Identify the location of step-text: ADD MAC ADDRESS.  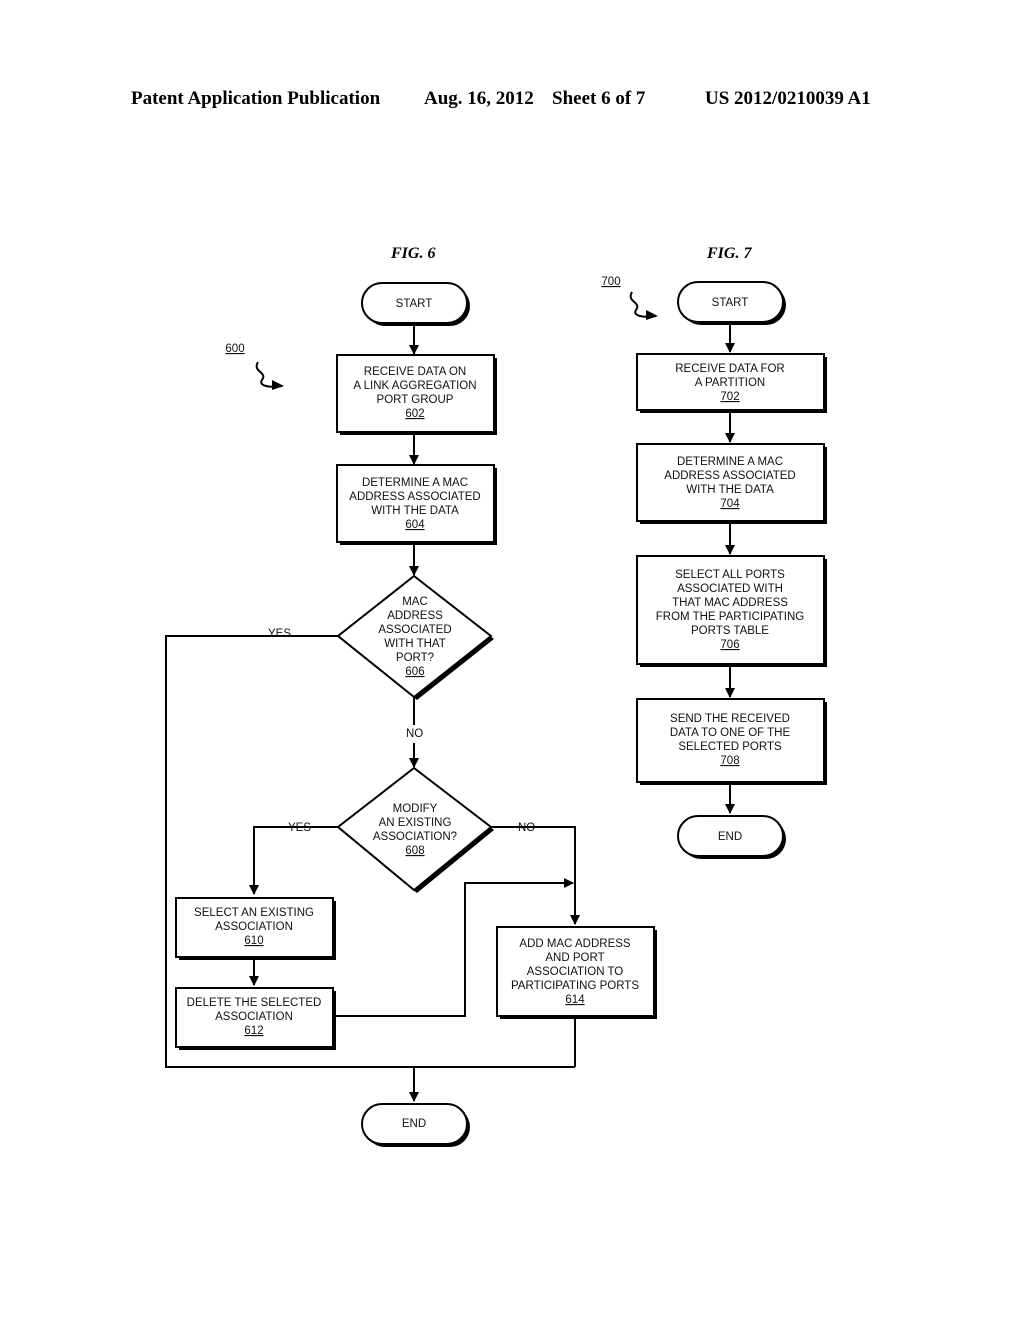
(575, 944).